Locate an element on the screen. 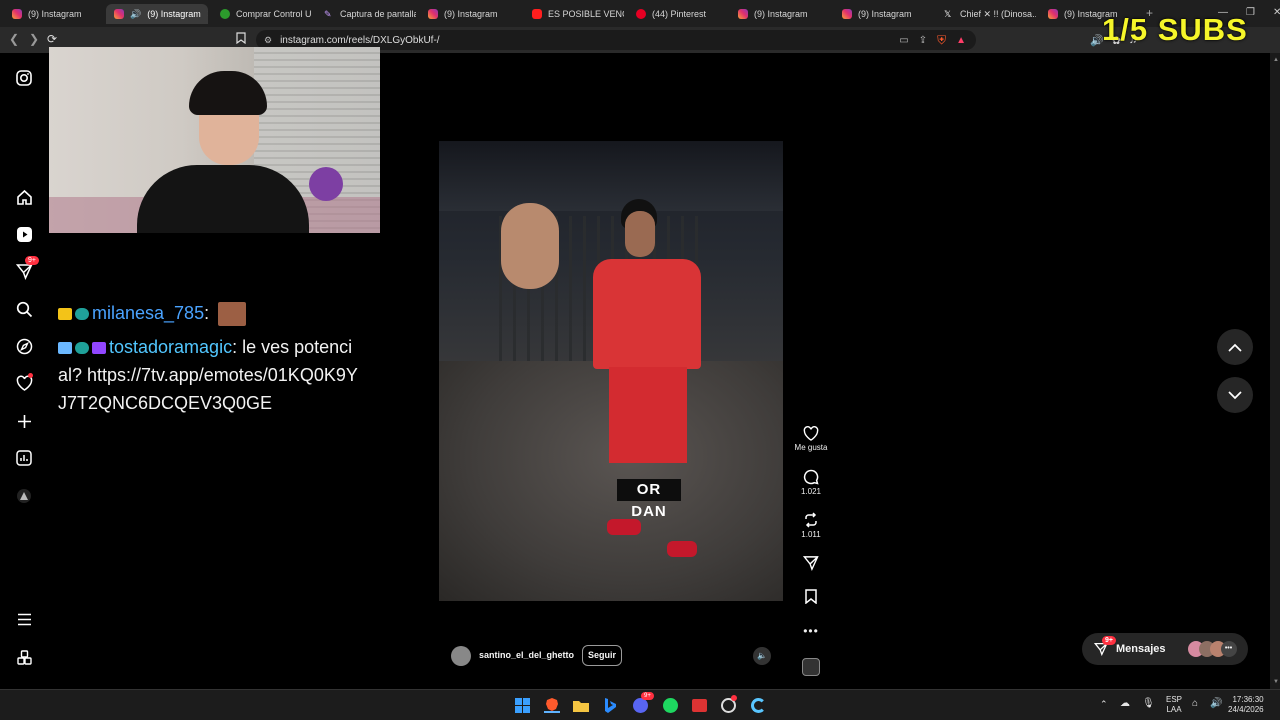 This screenshot has width=1280, height=720. crown-badge-icon is located at coordinates (65, 314).